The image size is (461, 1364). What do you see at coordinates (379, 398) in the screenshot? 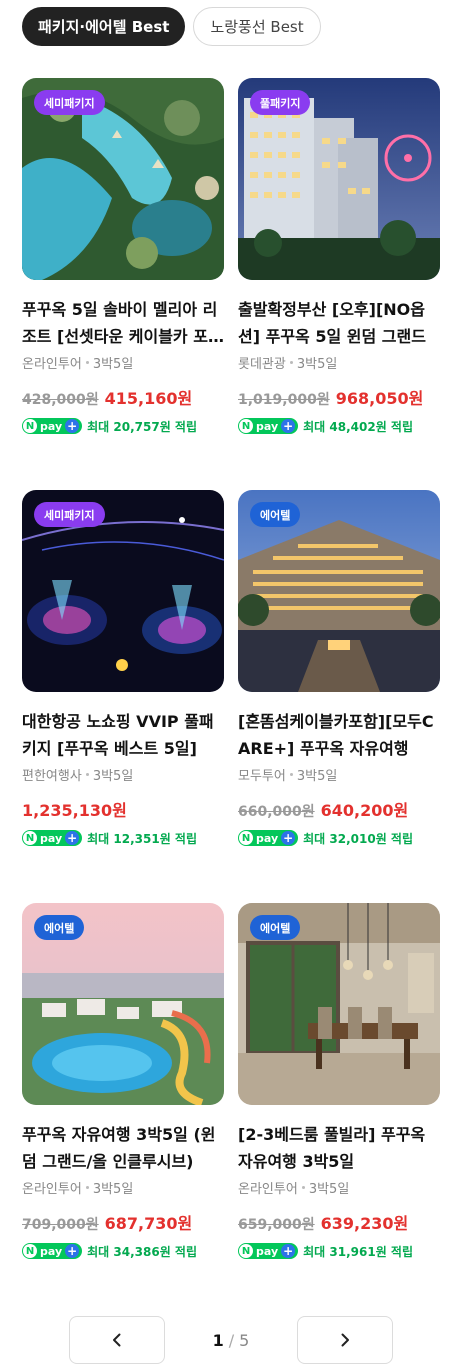
I see `sale-price: 968,050원` at bounding box center [379, 398].